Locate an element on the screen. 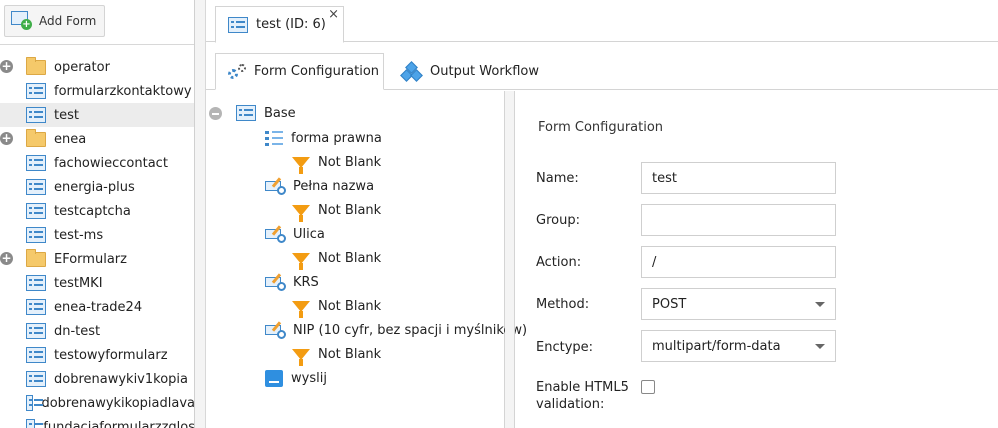 The width and height of the screenshot is (998, 428). tree-node-label: Pełna nazwa is located at coordinates (334, 186).